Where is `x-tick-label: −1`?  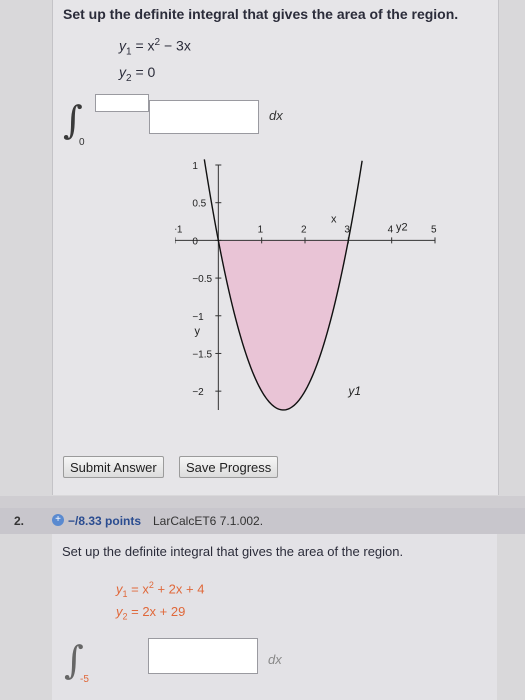
x-tick-label: −1 is located at coordinates (179, 229).